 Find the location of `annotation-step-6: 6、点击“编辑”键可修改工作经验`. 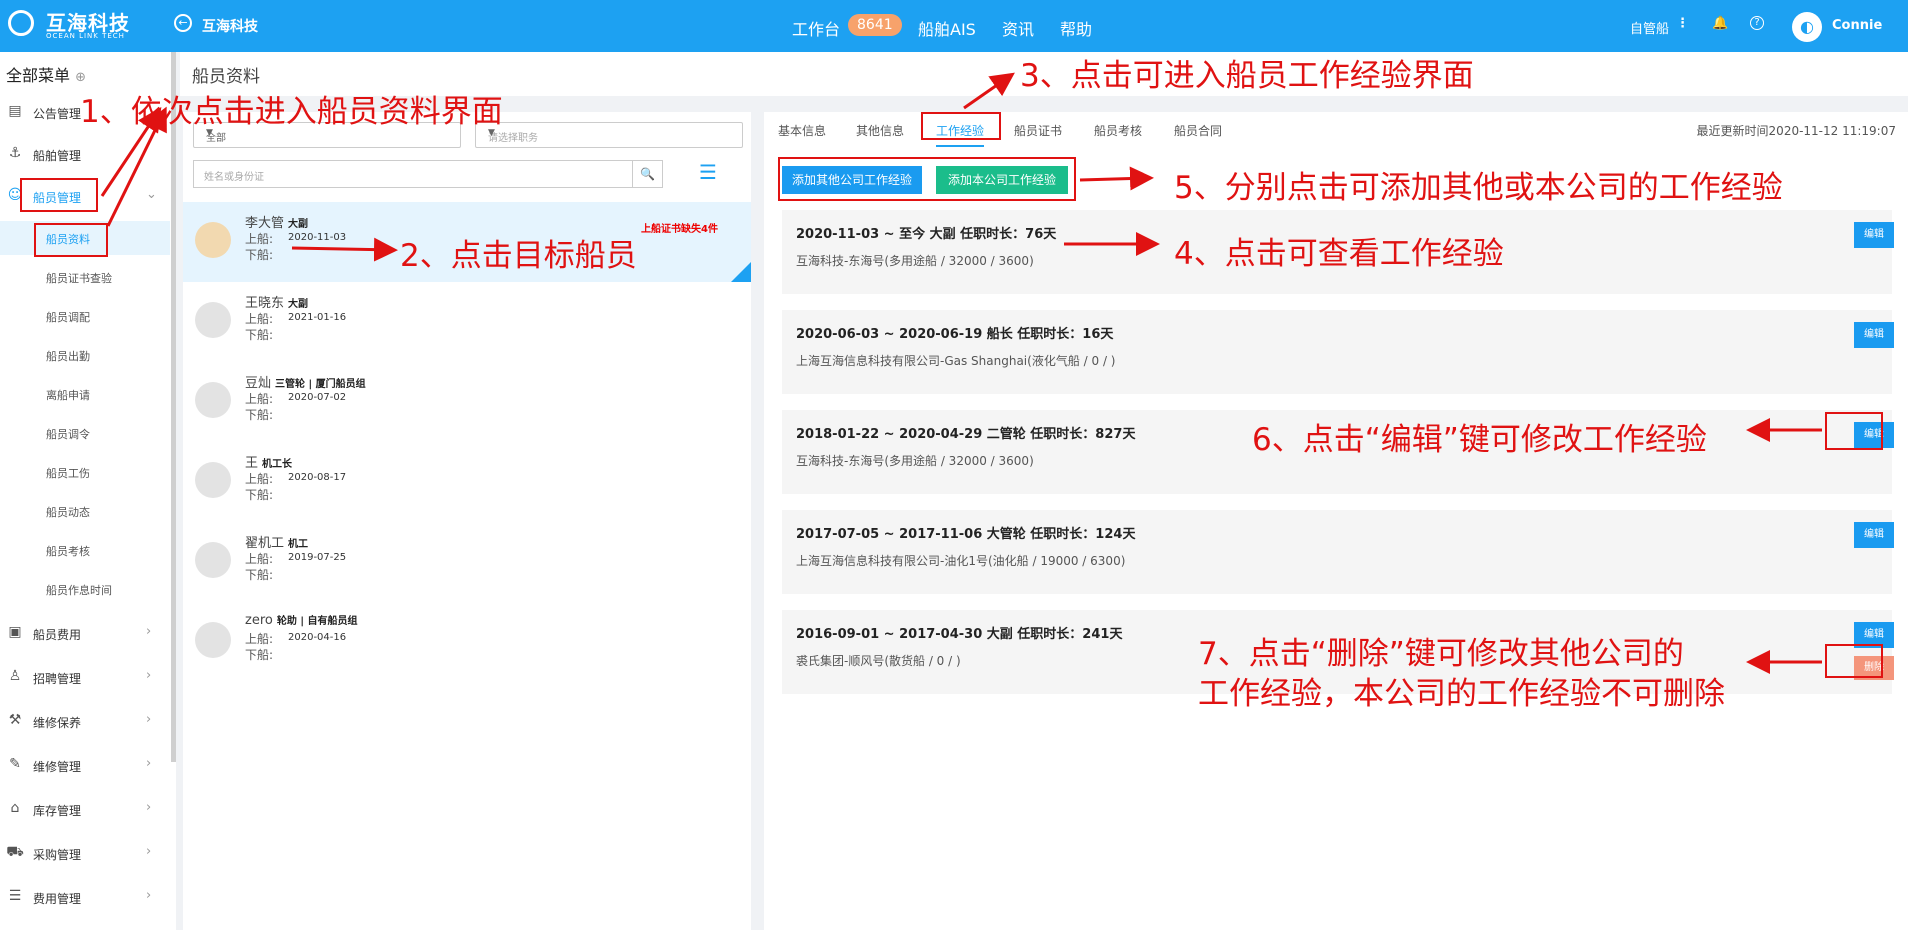

annotation-step-6: 6、点击“编辑”键可修改工作经验 is located at coordinates (1479, 440).